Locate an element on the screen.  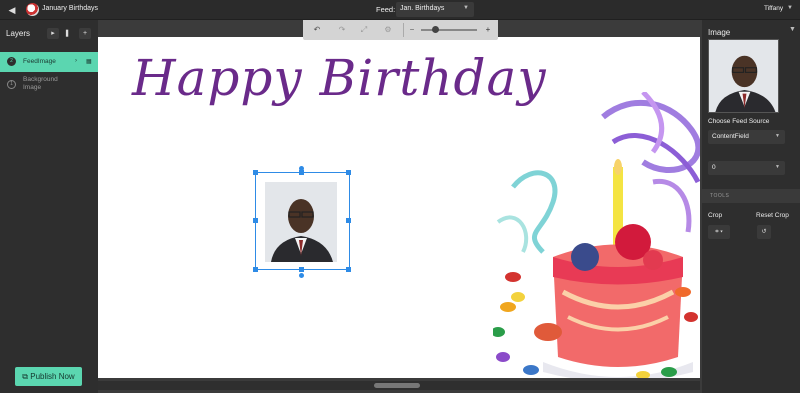
tools-label: TOOLS is located at coordinates (720, 196).